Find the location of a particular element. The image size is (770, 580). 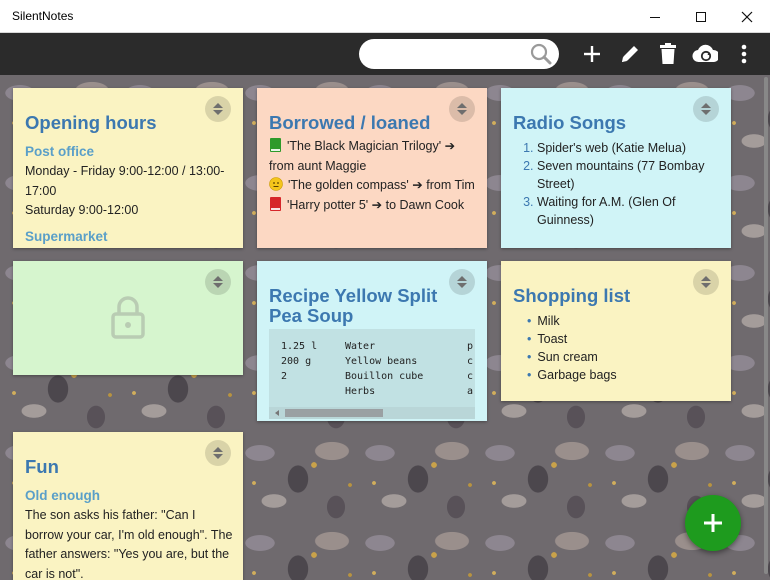

list-item: • Toast is located at coordinates (547, 339).